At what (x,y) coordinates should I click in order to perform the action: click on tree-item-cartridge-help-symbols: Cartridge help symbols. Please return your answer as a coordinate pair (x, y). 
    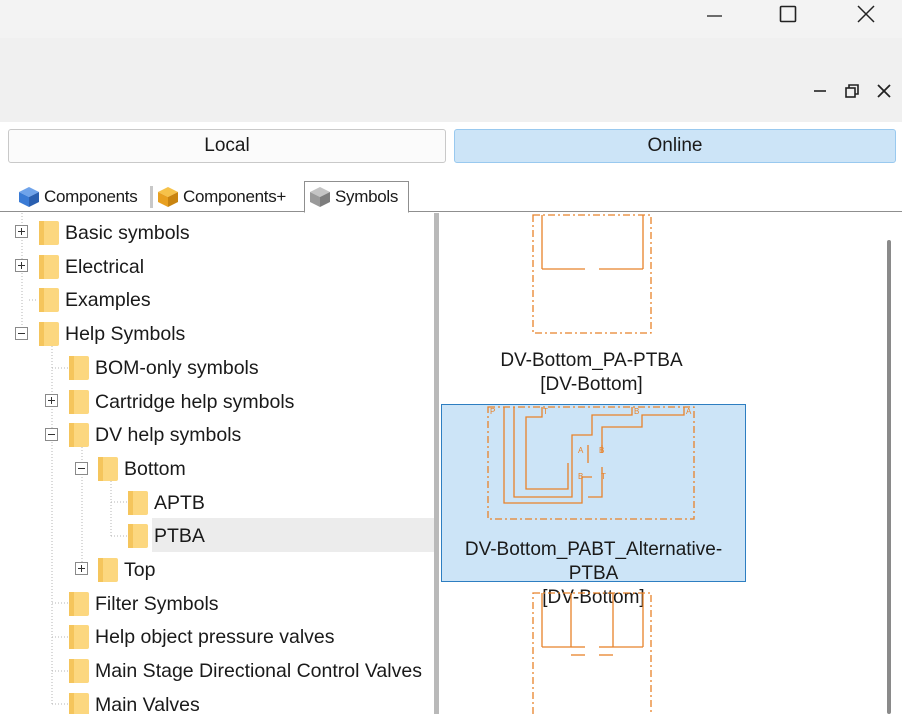
    Looking at the image, I should click on (181, 402).